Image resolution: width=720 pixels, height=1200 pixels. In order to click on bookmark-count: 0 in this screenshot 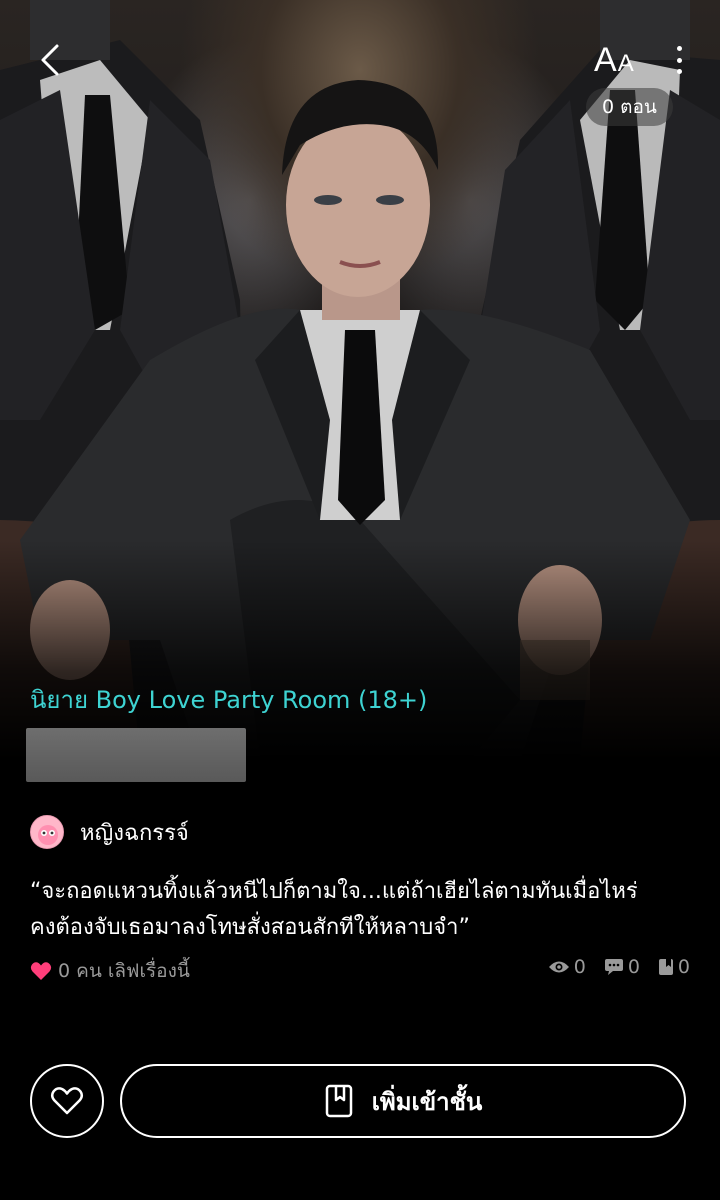, I will do `click(674, 967)`.